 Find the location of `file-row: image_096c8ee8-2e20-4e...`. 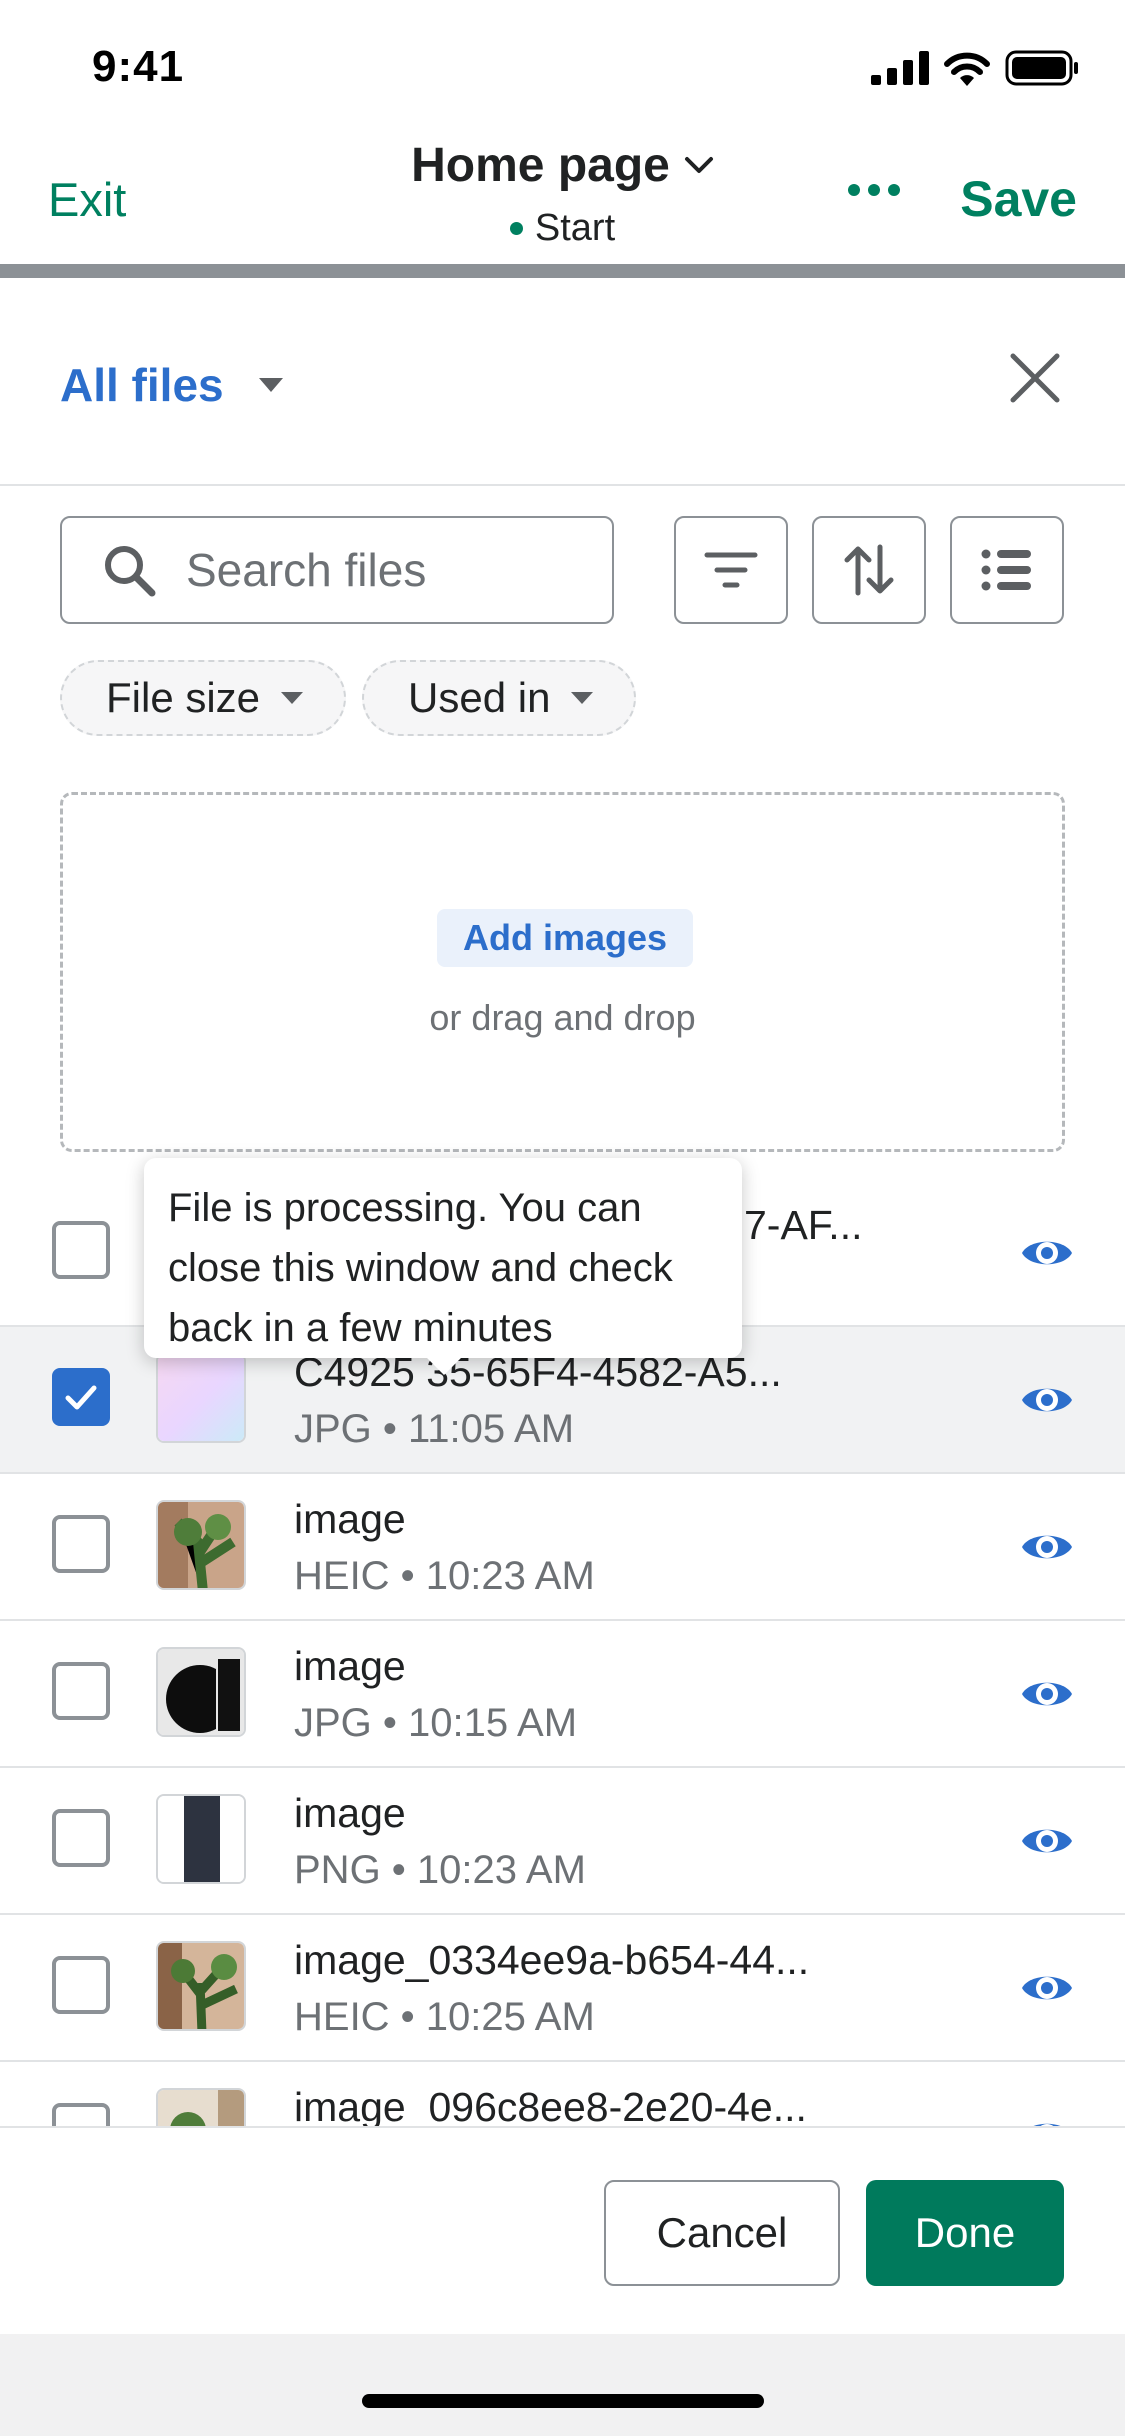

file-row: image_096c8ee8-2e20-4e... is located at coordinates (562, 2094).